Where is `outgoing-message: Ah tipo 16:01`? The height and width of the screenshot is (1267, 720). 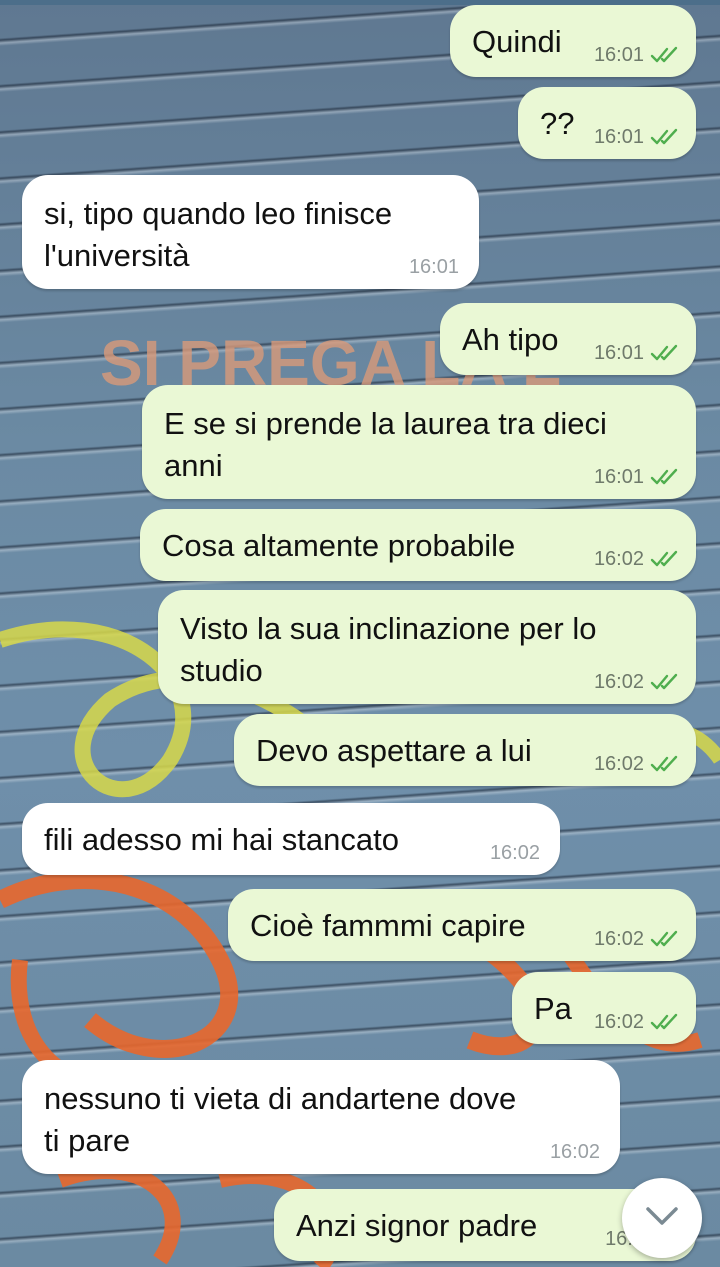 outgoing-message: Ah tipo 16:01 is located at coordinates (568, 339).